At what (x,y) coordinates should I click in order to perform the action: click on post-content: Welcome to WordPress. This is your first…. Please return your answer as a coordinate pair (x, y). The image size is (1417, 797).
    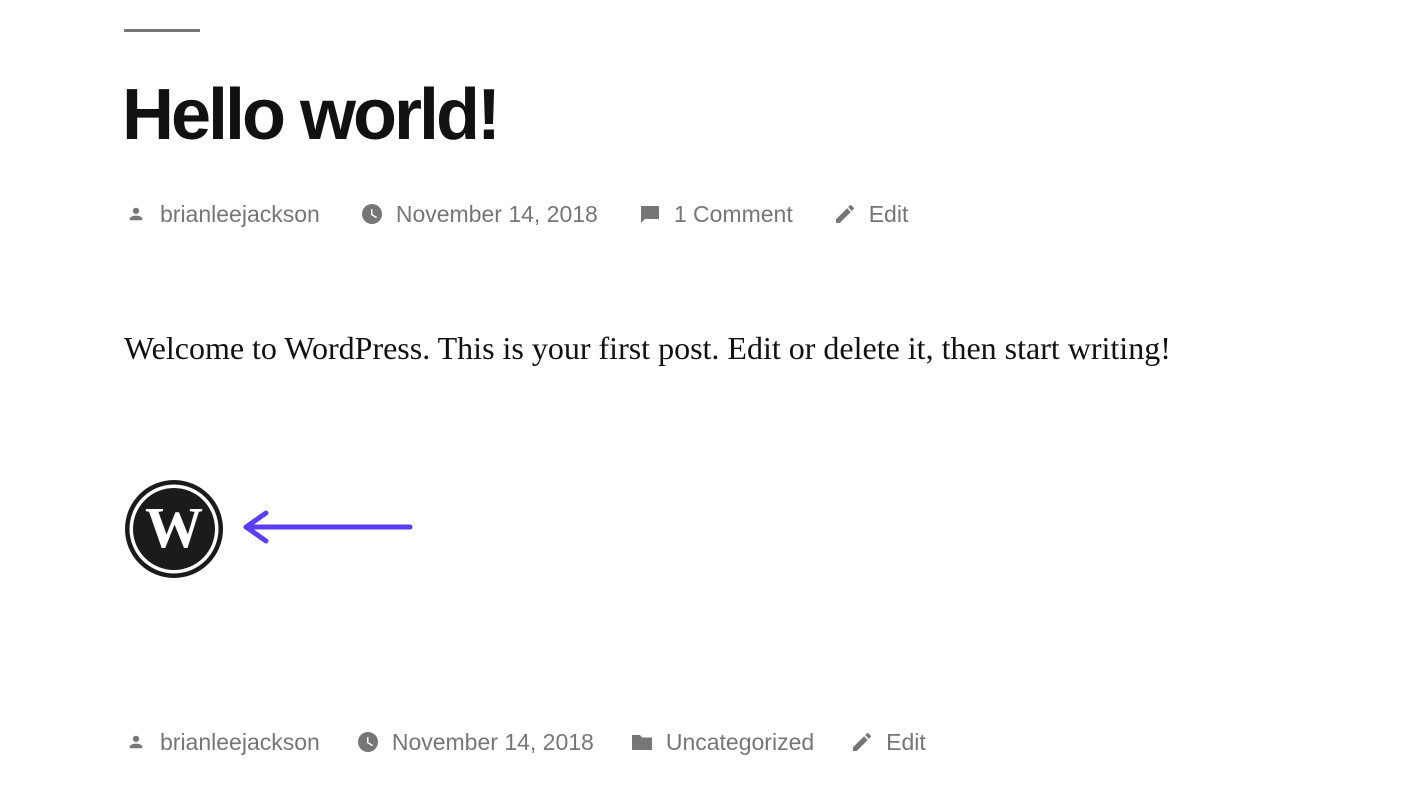
    Looking at the image, I should click on (647, 348).